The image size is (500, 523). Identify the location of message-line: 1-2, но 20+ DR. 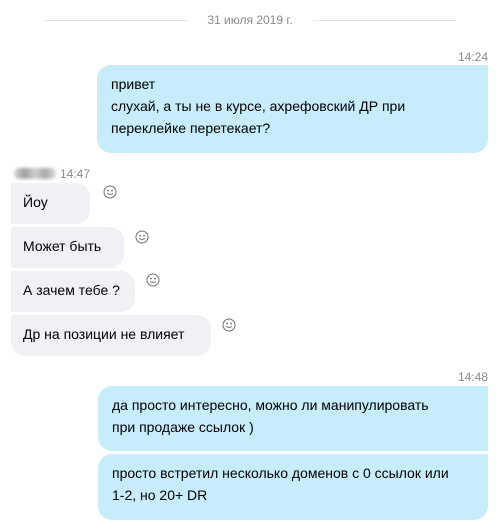
(160, 495).